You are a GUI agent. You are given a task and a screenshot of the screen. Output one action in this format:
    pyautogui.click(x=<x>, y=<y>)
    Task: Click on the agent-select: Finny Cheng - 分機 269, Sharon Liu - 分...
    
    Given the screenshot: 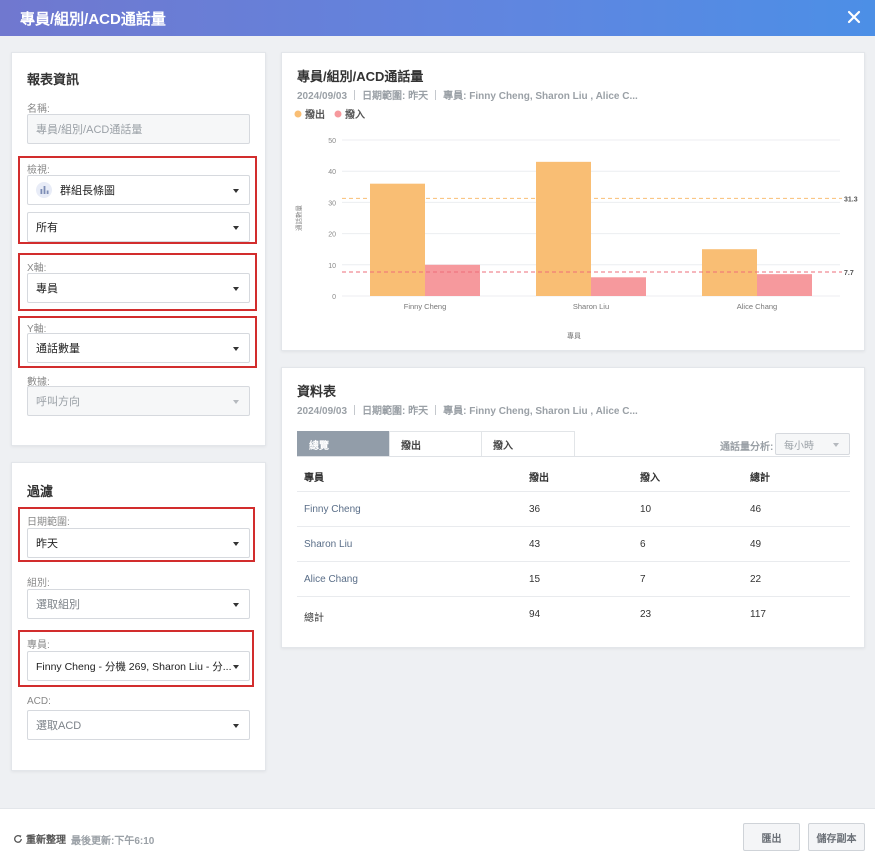 What is the action you would take?
    pyautogui.click(x=138, y=666)
    